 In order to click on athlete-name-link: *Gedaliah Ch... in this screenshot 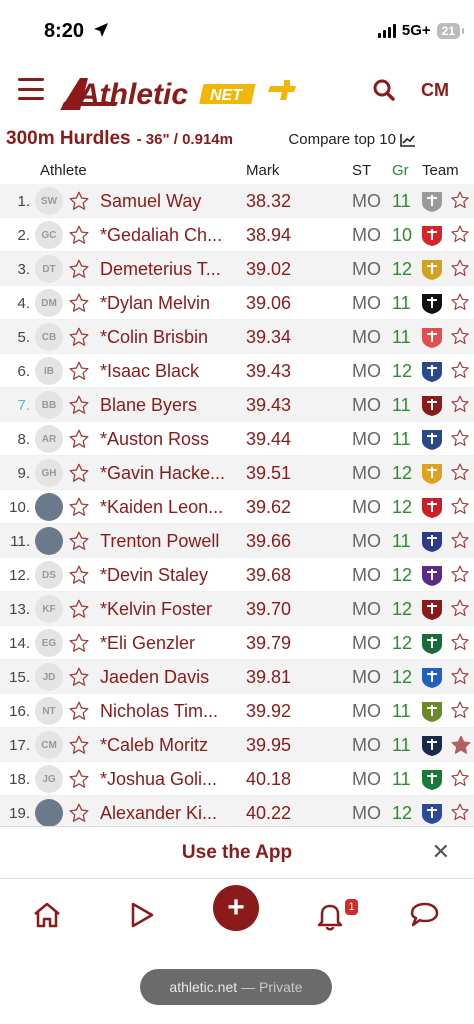, I will do `click(161, 235)`.